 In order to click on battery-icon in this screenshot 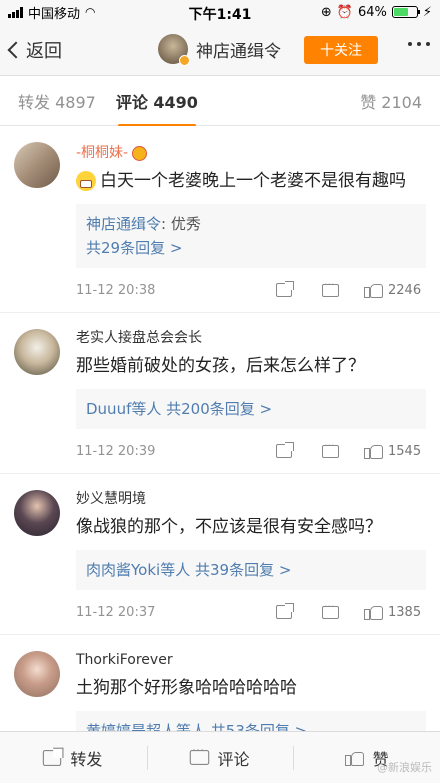, I will do `click(405, 12)`.